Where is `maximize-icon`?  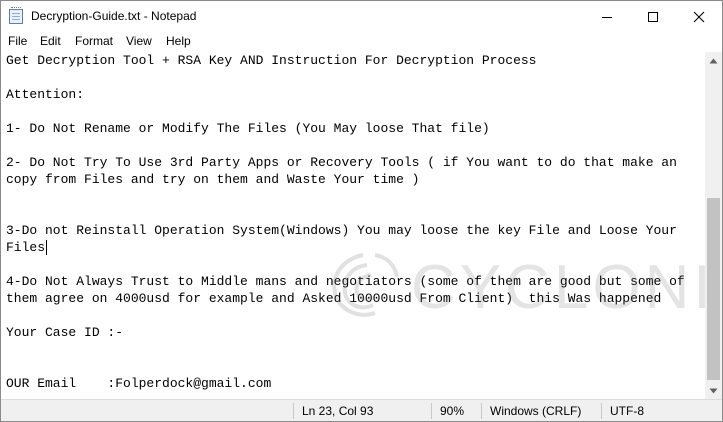 maximize-icon is located at coordinates (653, 16).